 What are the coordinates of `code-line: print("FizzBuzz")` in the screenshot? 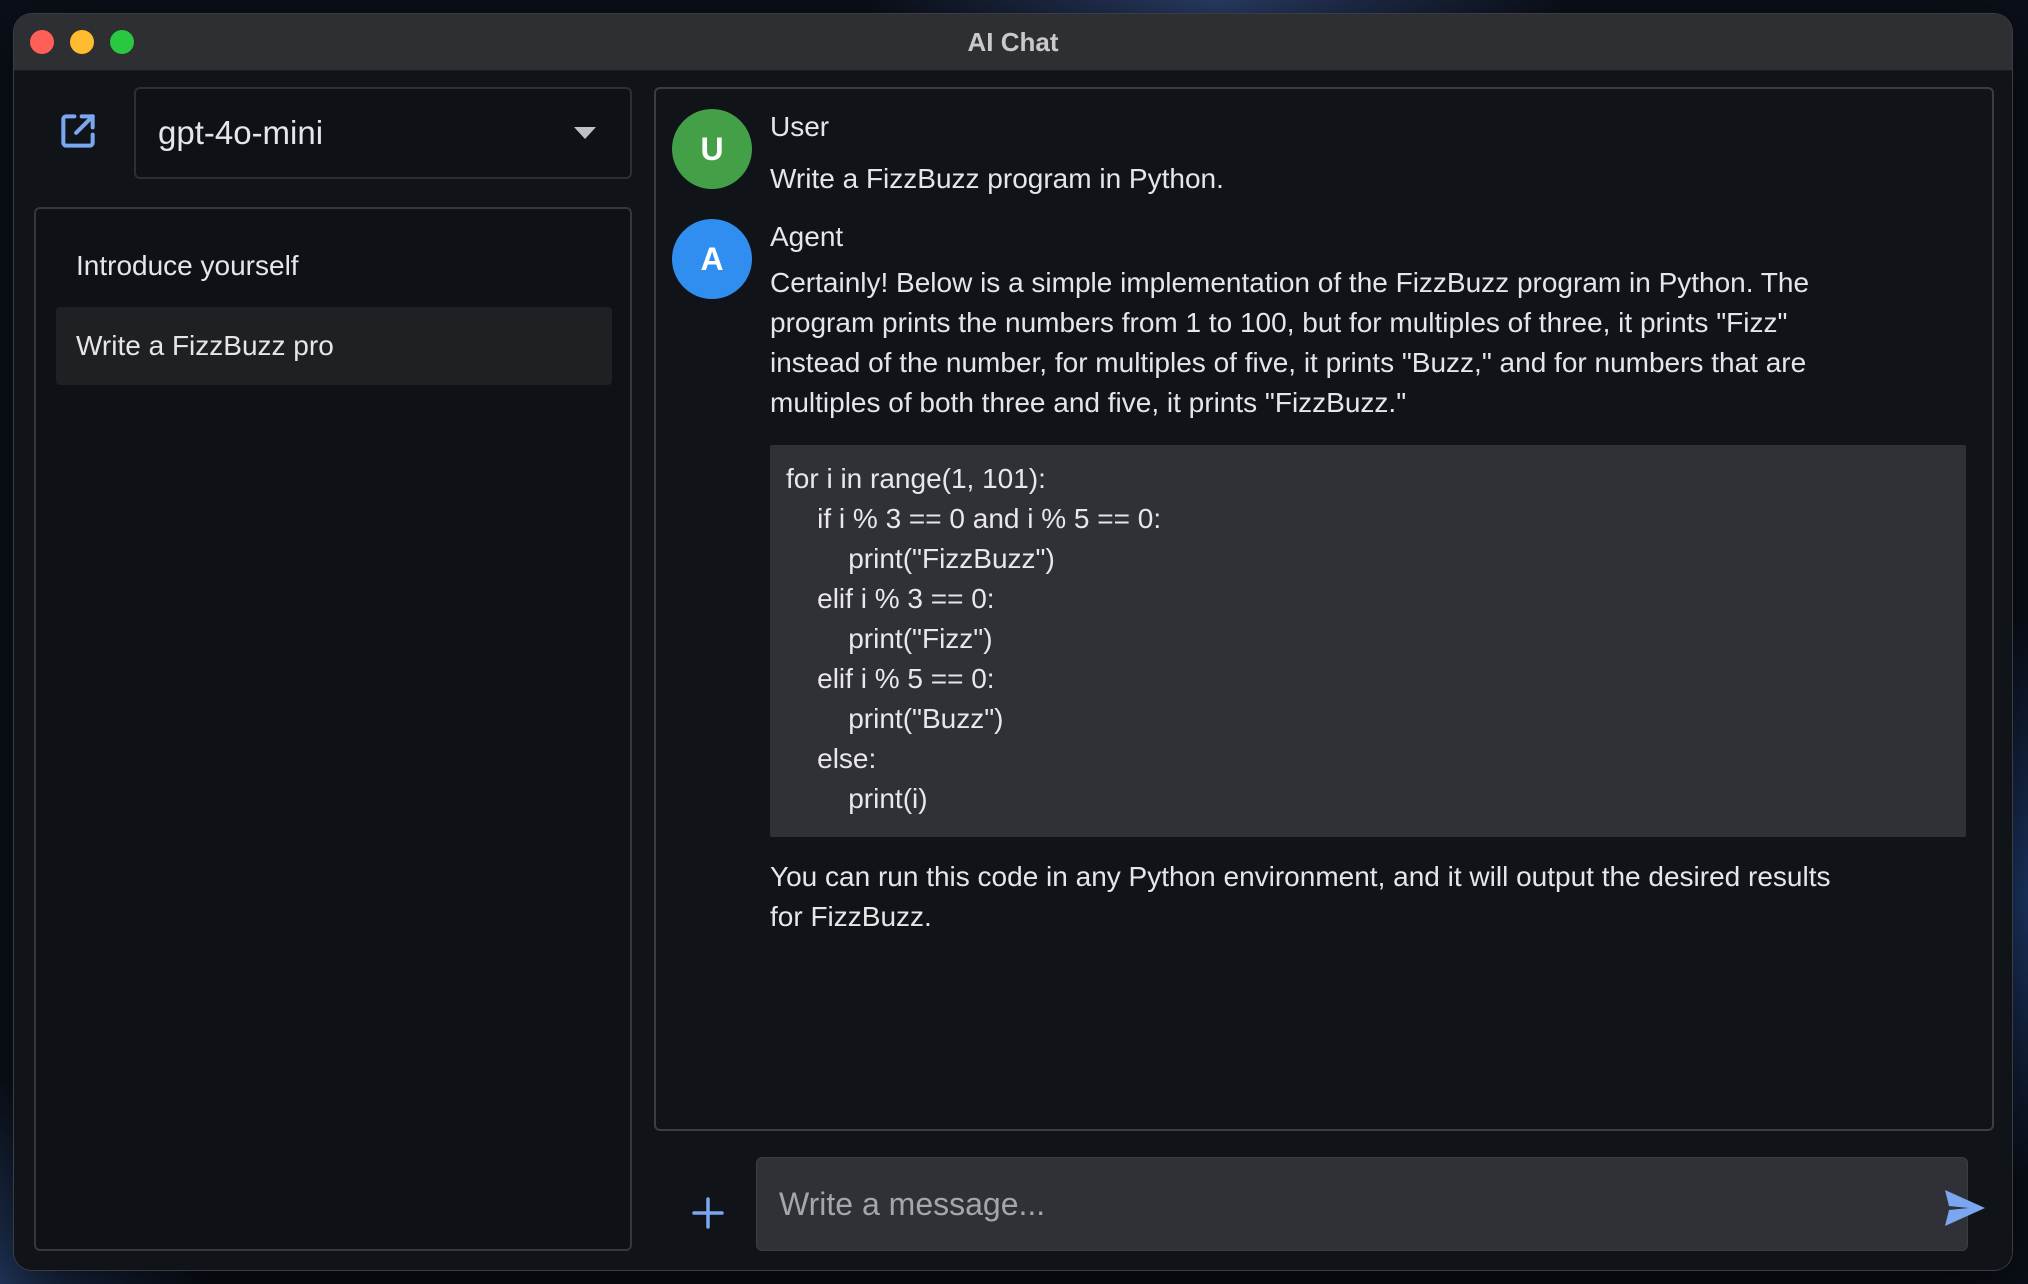 It's located at (920, 558).